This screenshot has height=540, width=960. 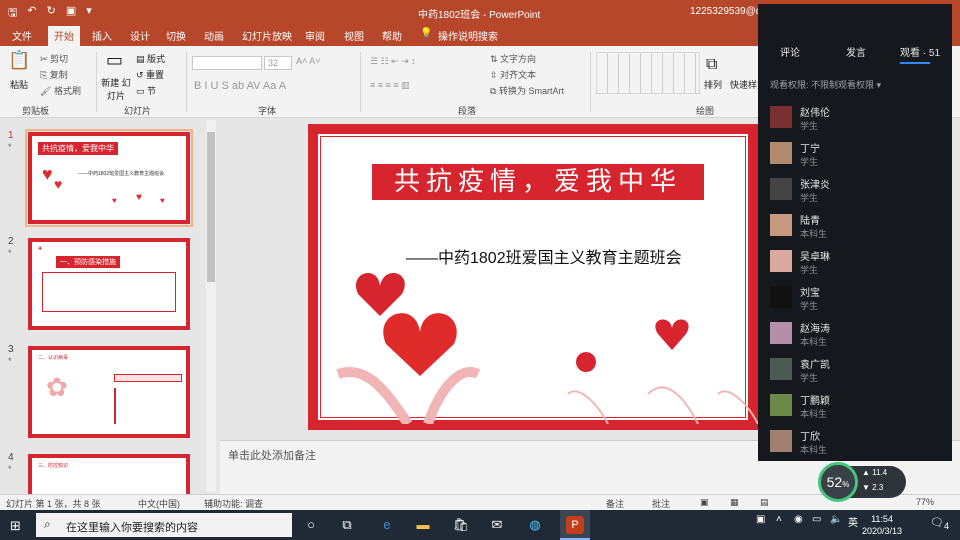 I want to click on smartart-button: ⧉ 转换为 SmartArt, so click(x=527, y=90).